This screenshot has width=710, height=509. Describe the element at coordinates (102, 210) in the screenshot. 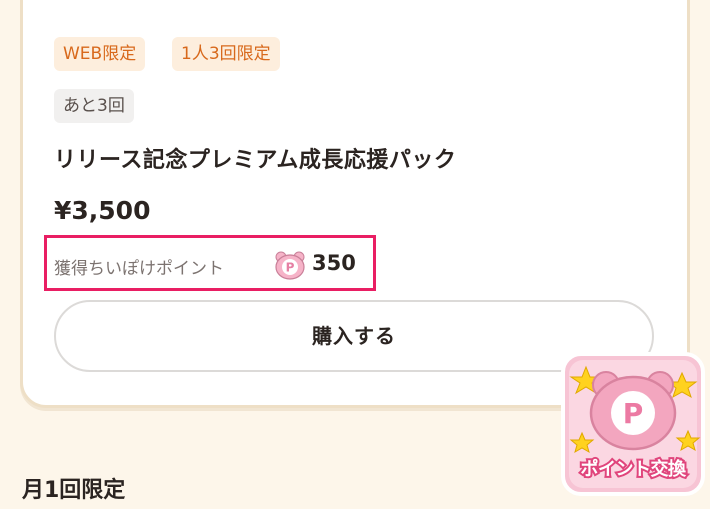

I see `product-price: ¥3,500` at that location.